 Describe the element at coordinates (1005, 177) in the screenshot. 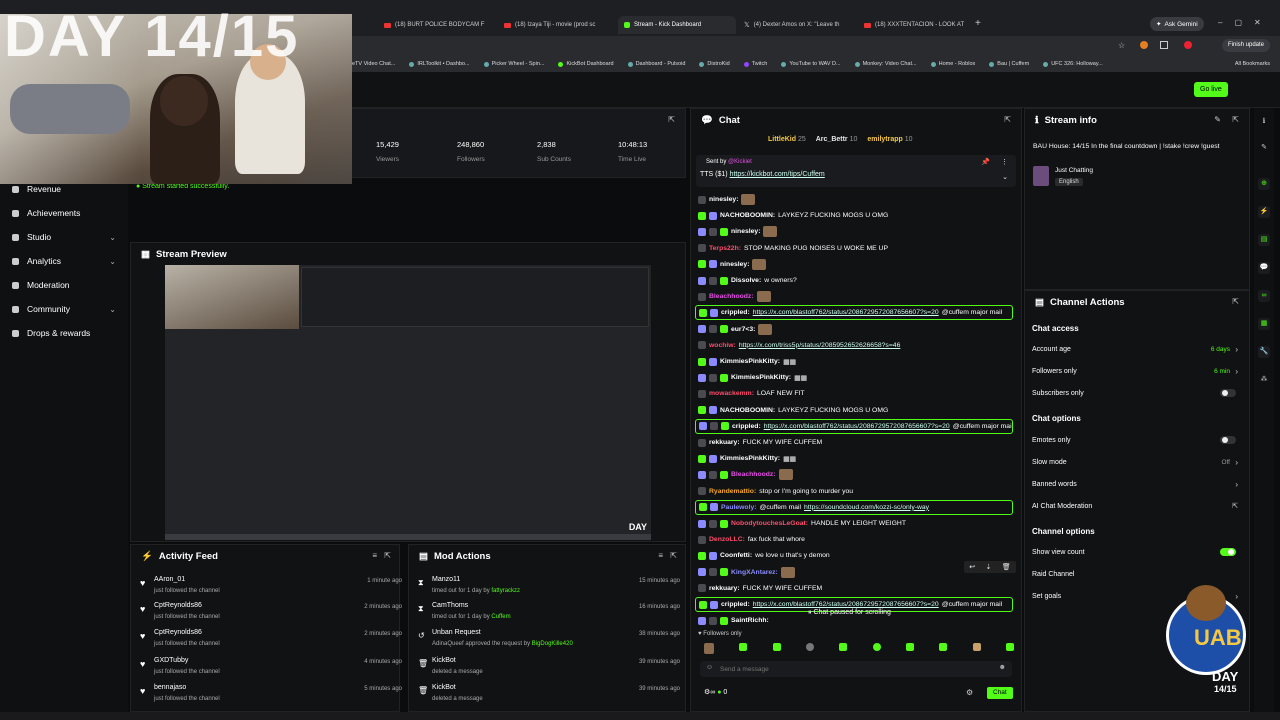

I see `chevron-down-icon: ⌄` at that location.